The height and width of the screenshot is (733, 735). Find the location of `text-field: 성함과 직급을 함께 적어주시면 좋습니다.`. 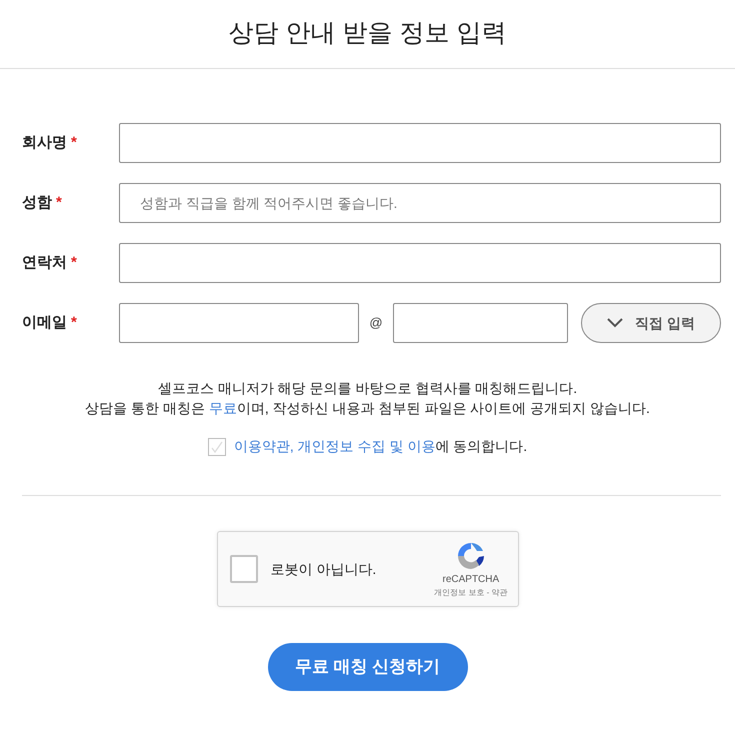

text-field: 성함과 직급을 함께 적어주시면 좋습니다. is located at coordinates (420, 203).